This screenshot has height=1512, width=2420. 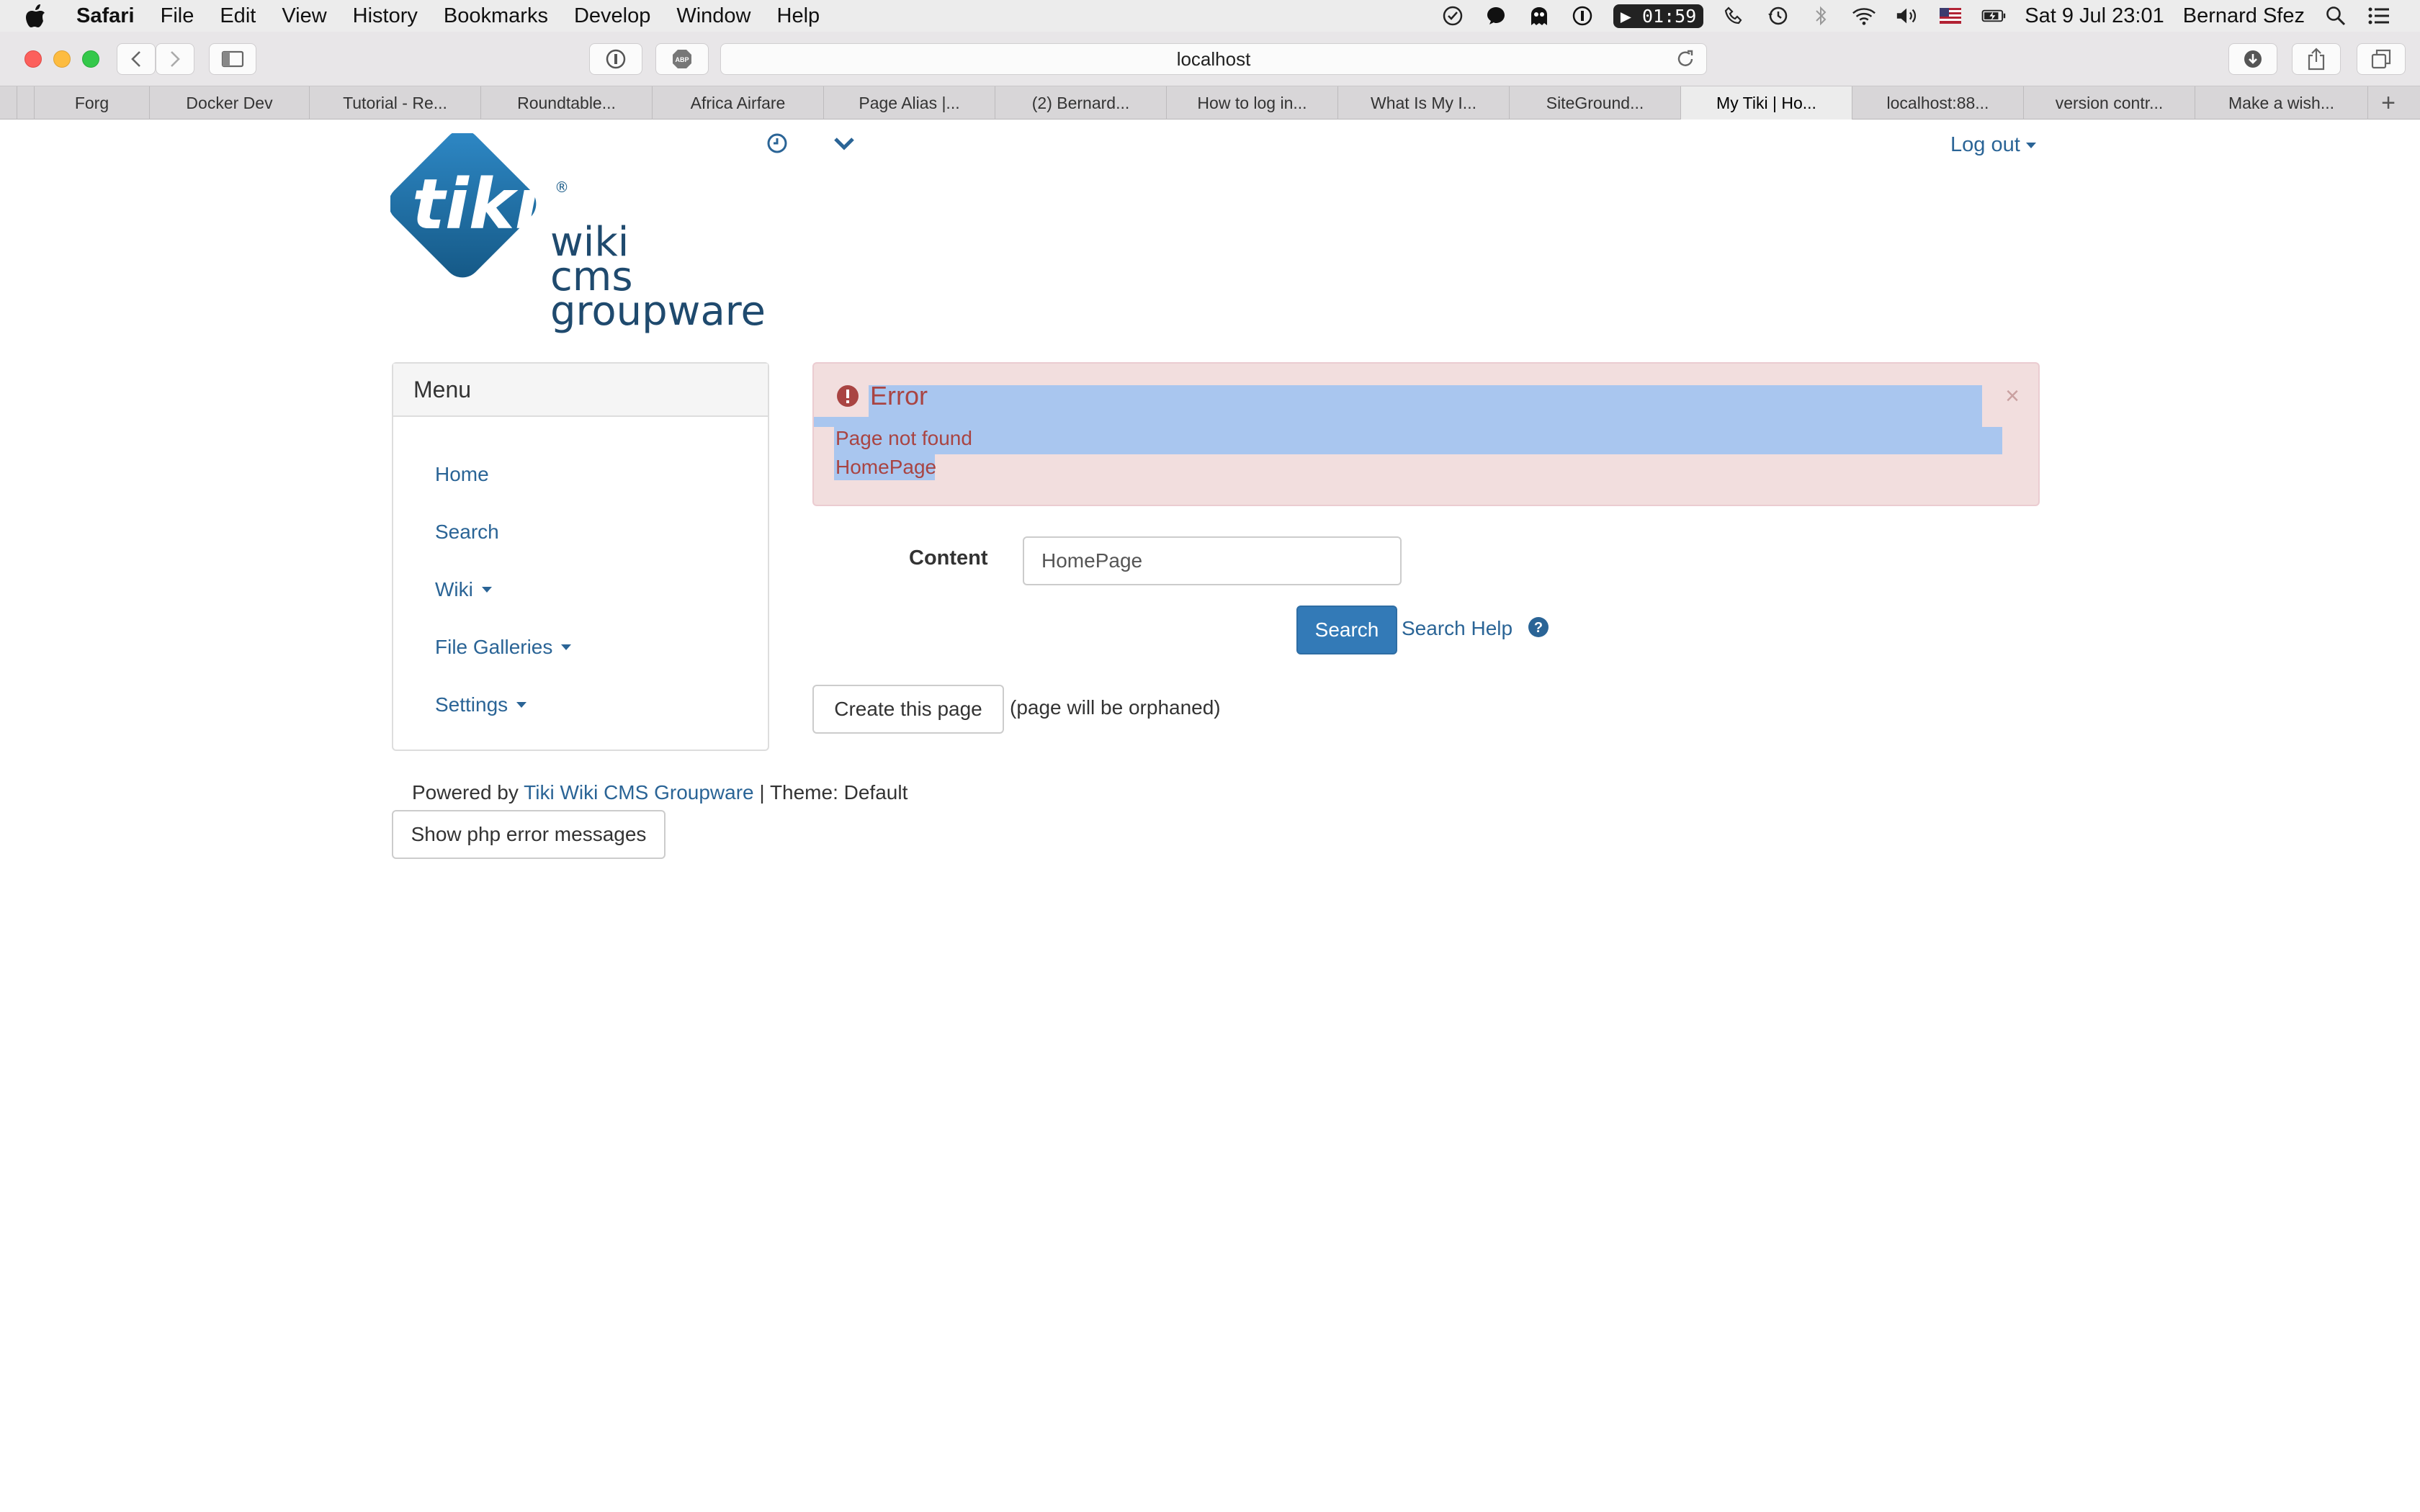 What do you see at coordinates (1346, 630) in the screenshot?
I see `search-button: Search` at bounding box center [1346, 630].